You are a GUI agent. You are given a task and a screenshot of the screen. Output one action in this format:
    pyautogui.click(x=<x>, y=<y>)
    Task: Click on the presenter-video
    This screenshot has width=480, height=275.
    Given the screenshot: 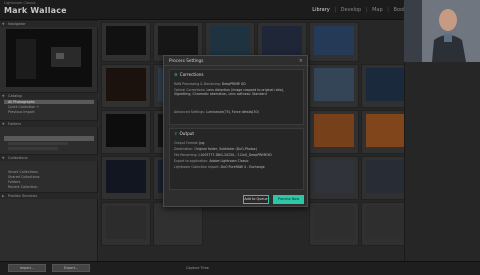 What is the action you would take?
    pyautogui.click(x=442, y=31)
    